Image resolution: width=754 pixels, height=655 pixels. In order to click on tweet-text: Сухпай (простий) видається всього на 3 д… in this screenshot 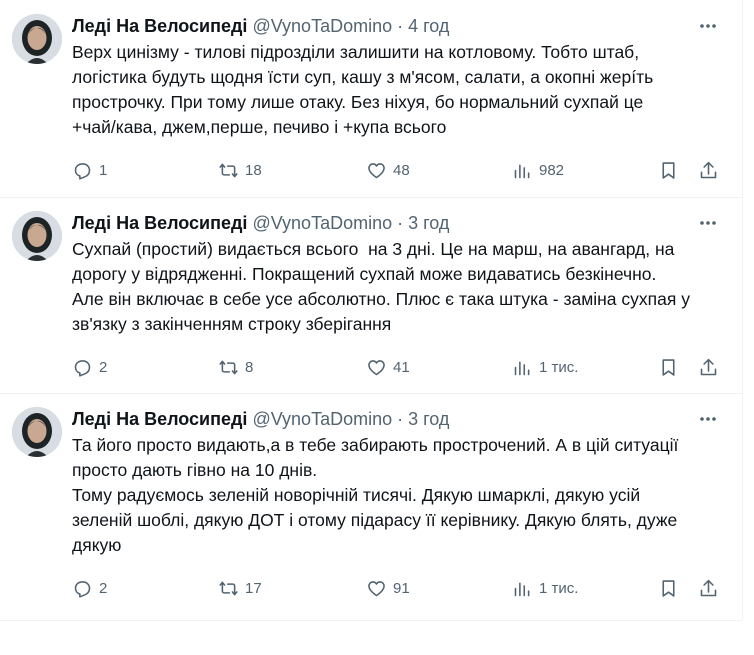, I will do `click(381, 286)`.